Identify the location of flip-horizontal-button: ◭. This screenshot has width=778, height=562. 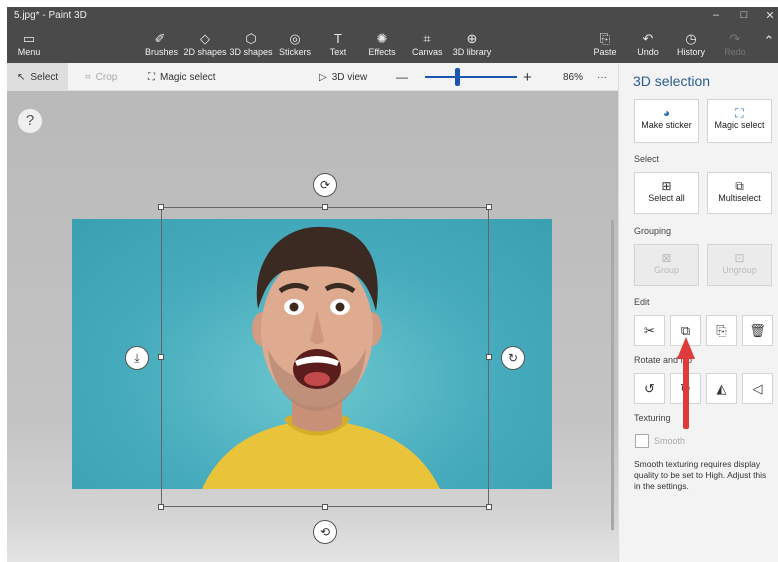
(721, 388).